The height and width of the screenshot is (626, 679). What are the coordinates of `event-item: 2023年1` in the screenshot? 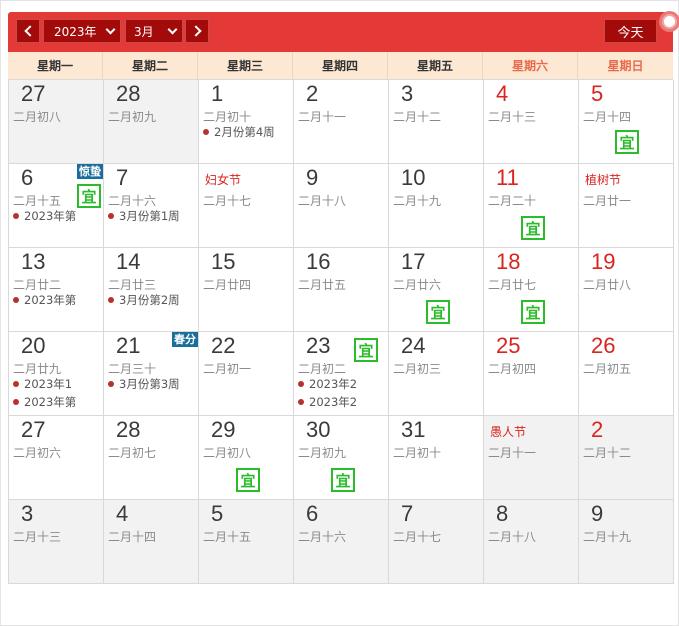 It's located at (42, 384).